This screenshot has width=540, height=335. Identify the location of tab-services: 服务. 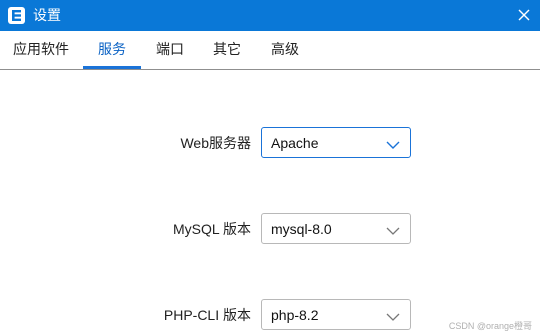
(112, 50).